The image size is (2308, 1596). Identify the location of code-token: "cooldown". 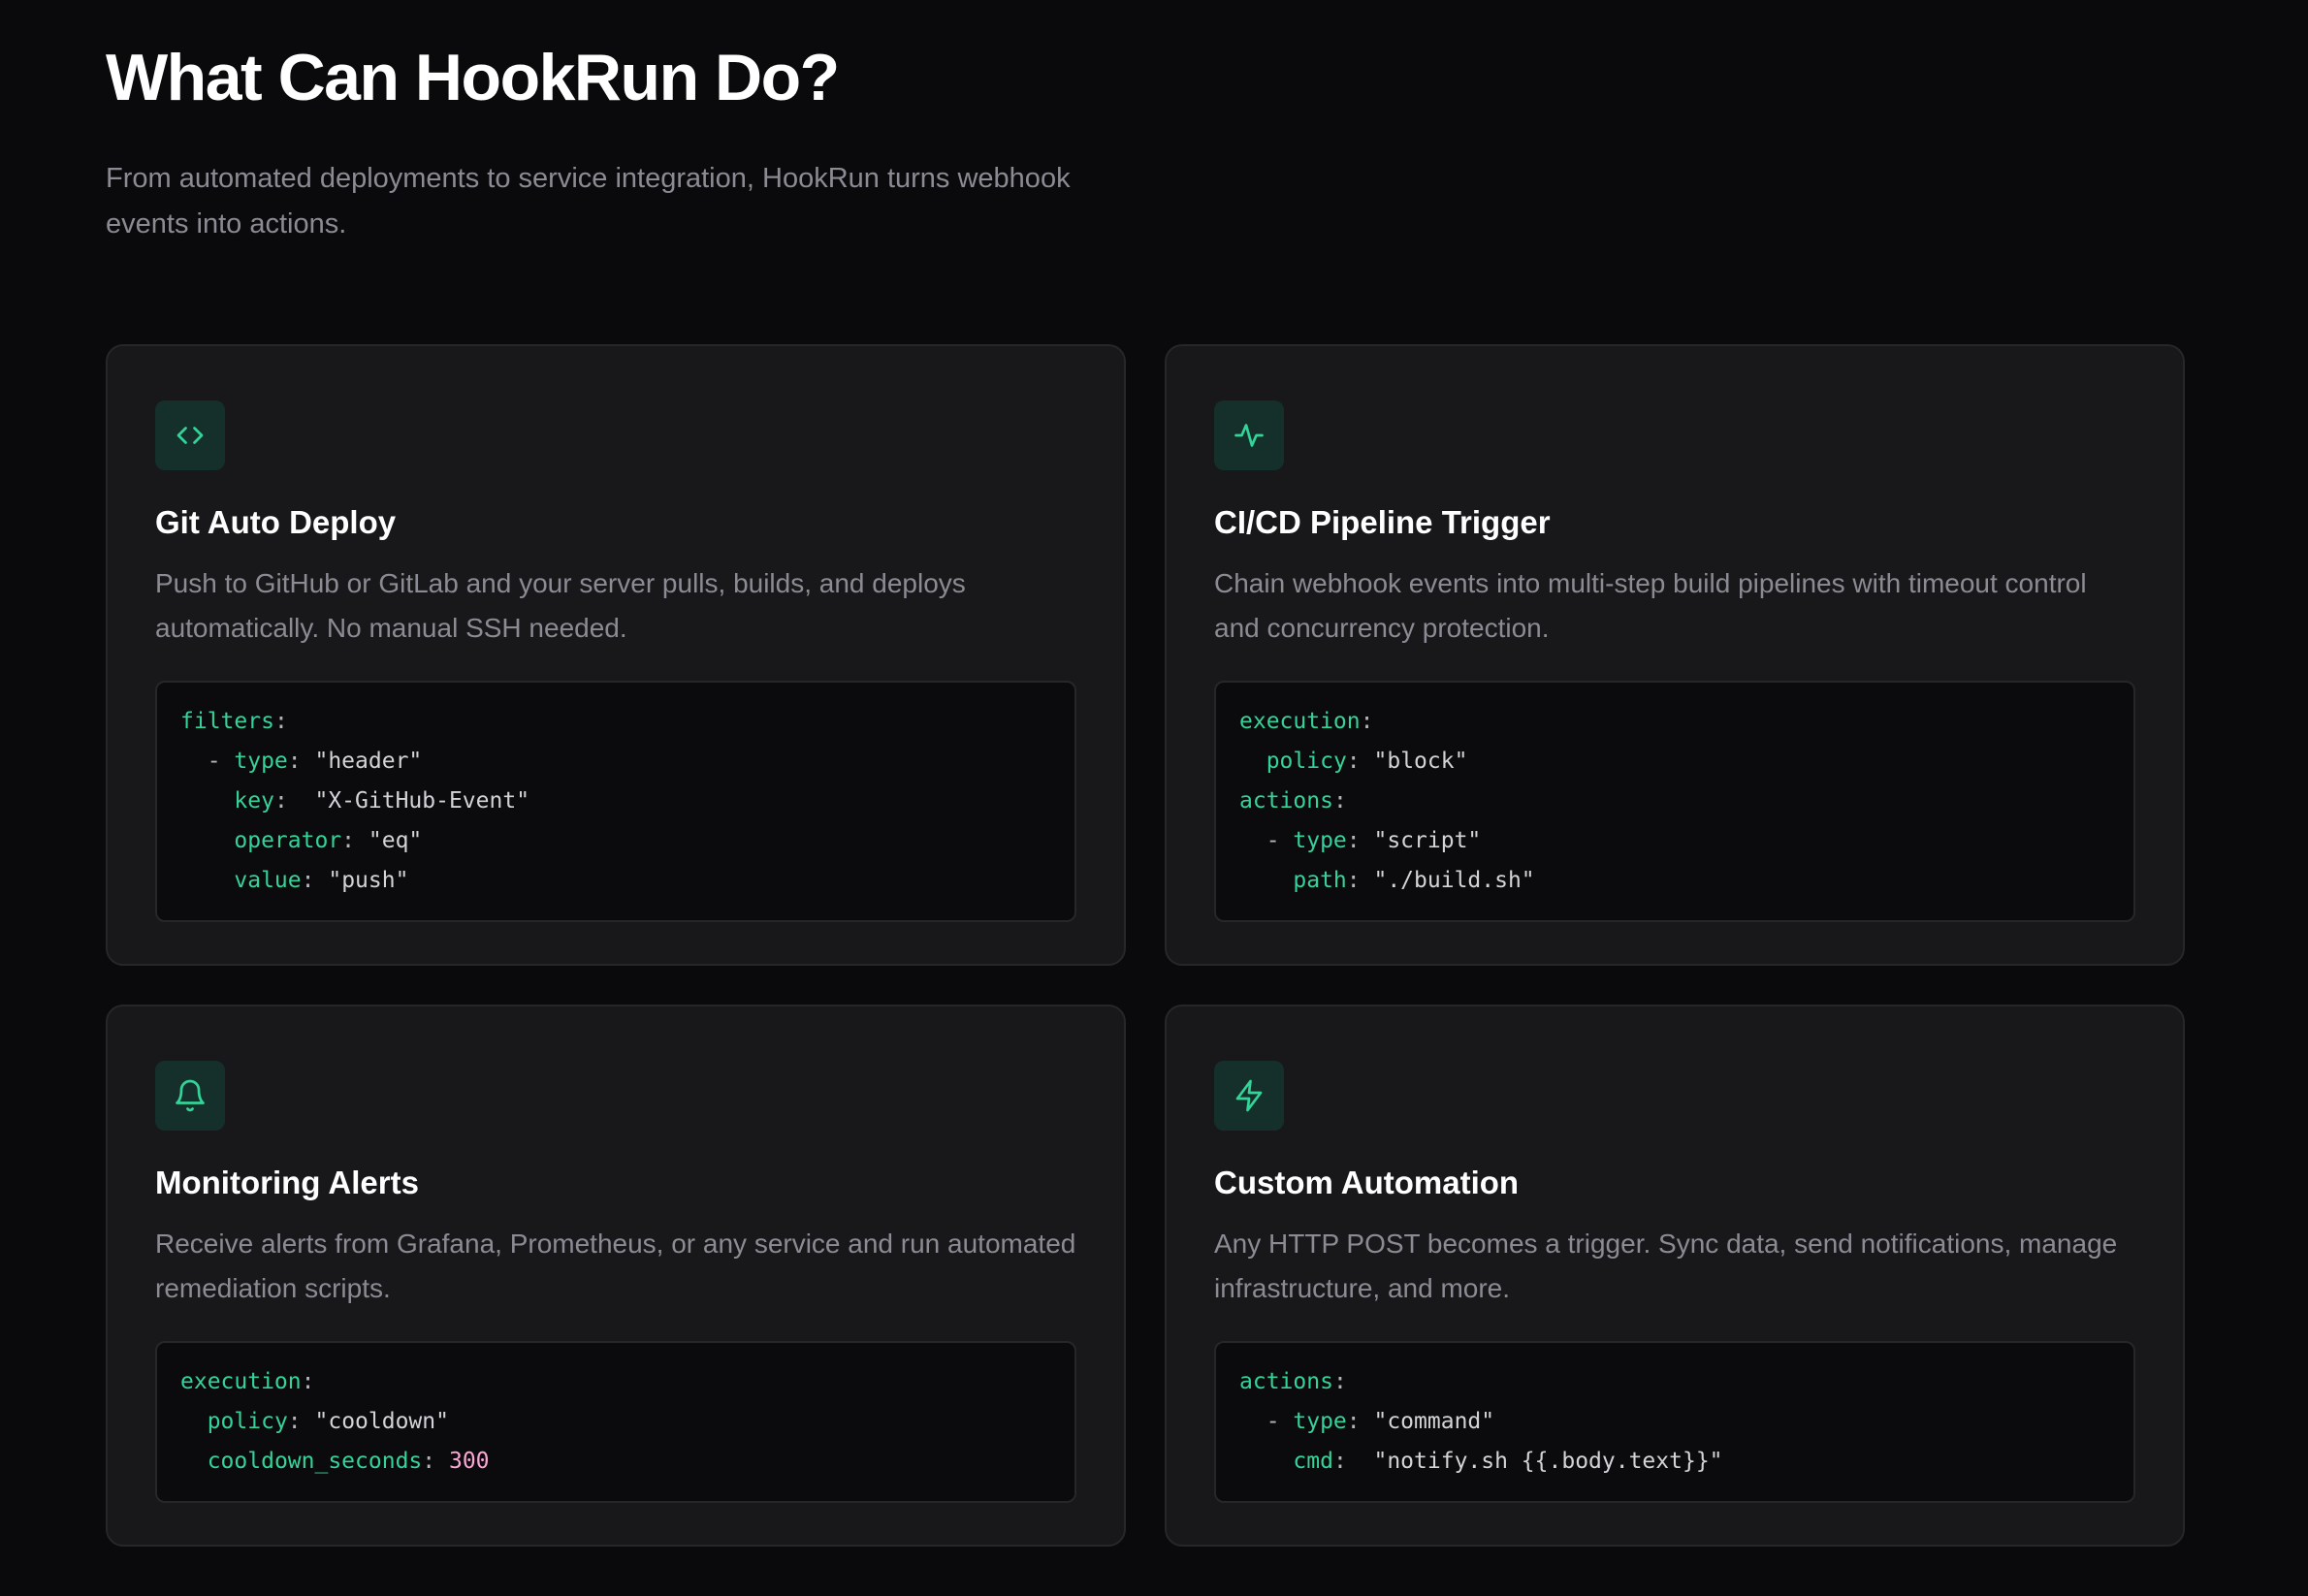
(381, 1421).